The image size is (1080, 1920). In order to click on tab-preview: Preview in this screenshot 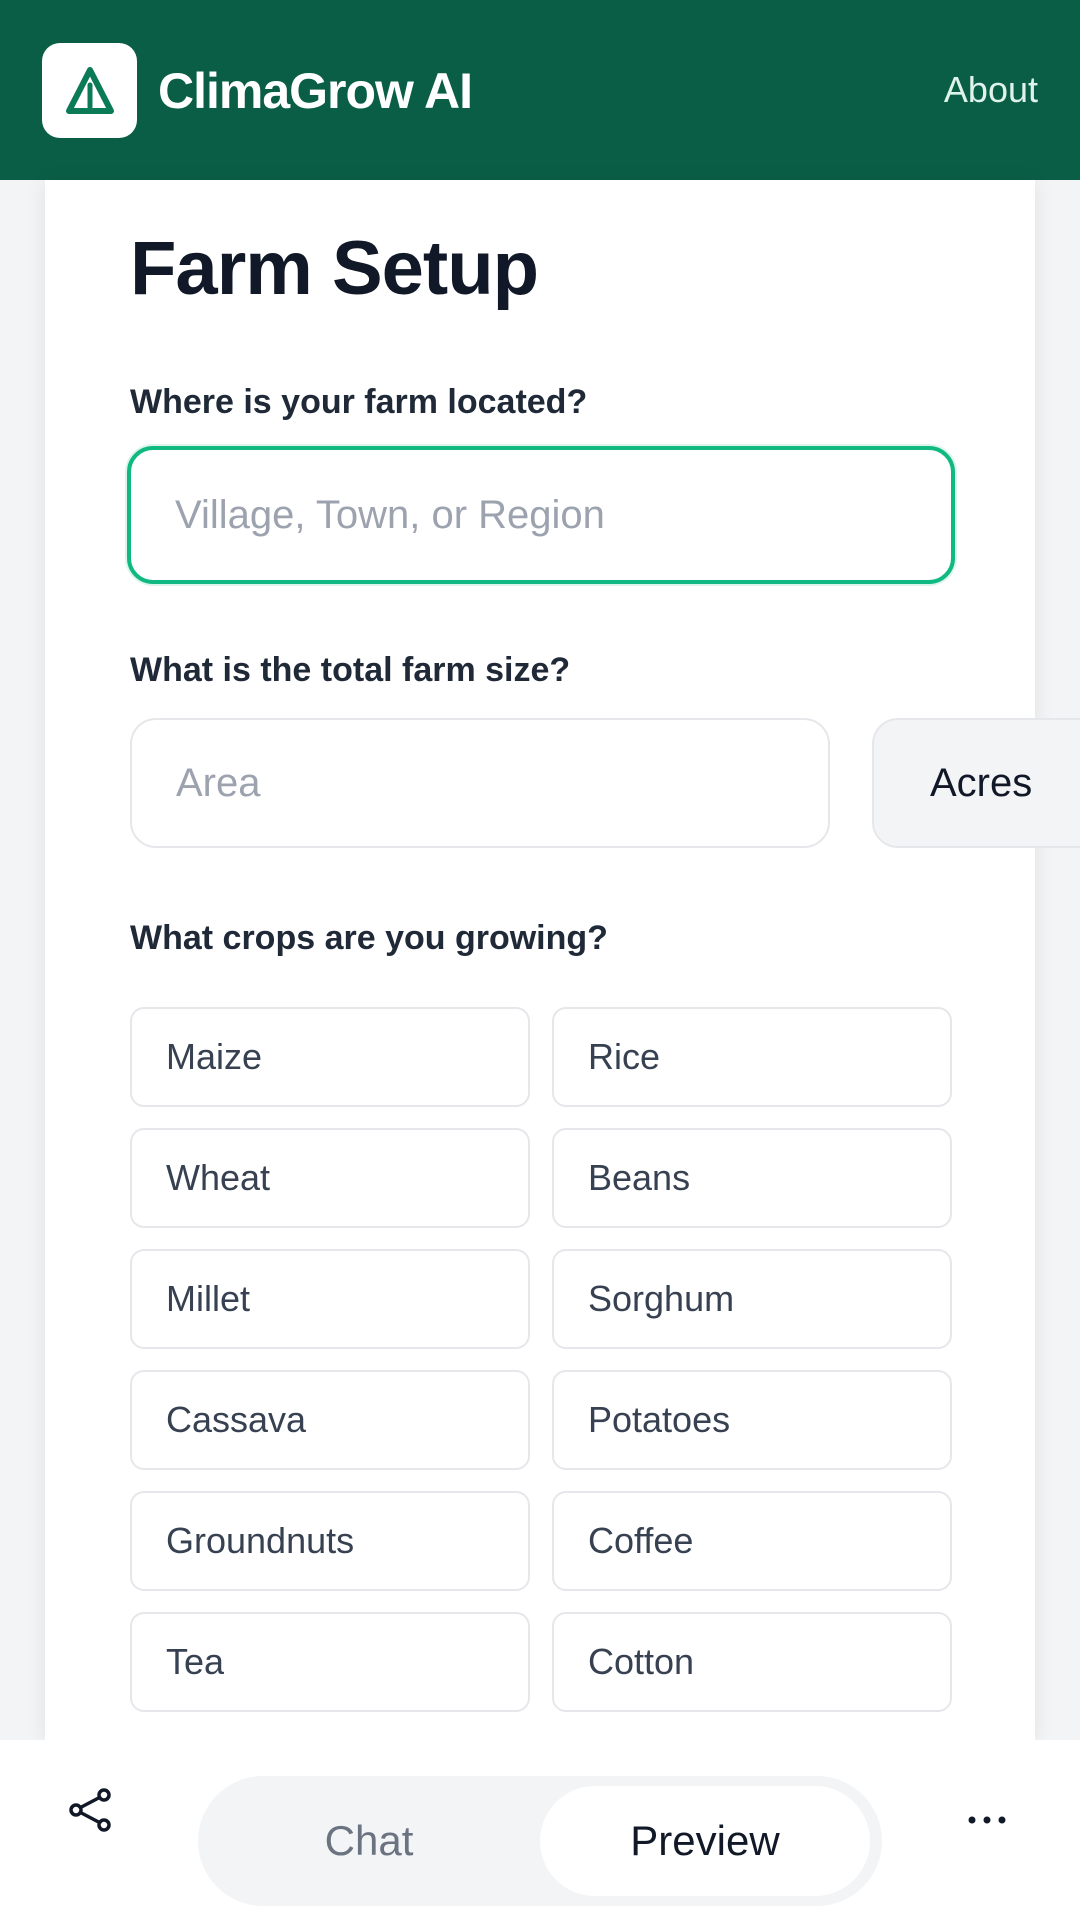, I will do `click(705, 1841)`.